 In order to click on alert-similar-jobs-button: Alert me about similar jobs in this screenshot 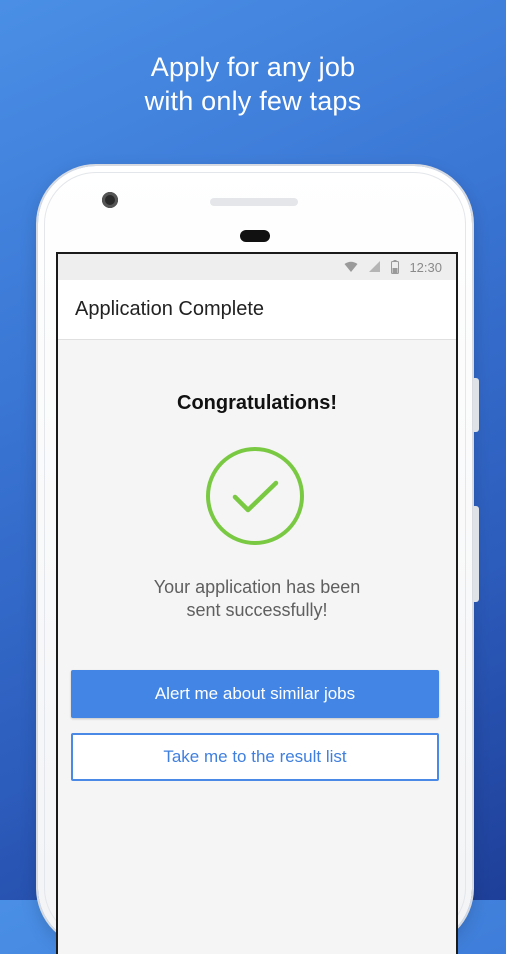, I will do `click(255, 694)`.